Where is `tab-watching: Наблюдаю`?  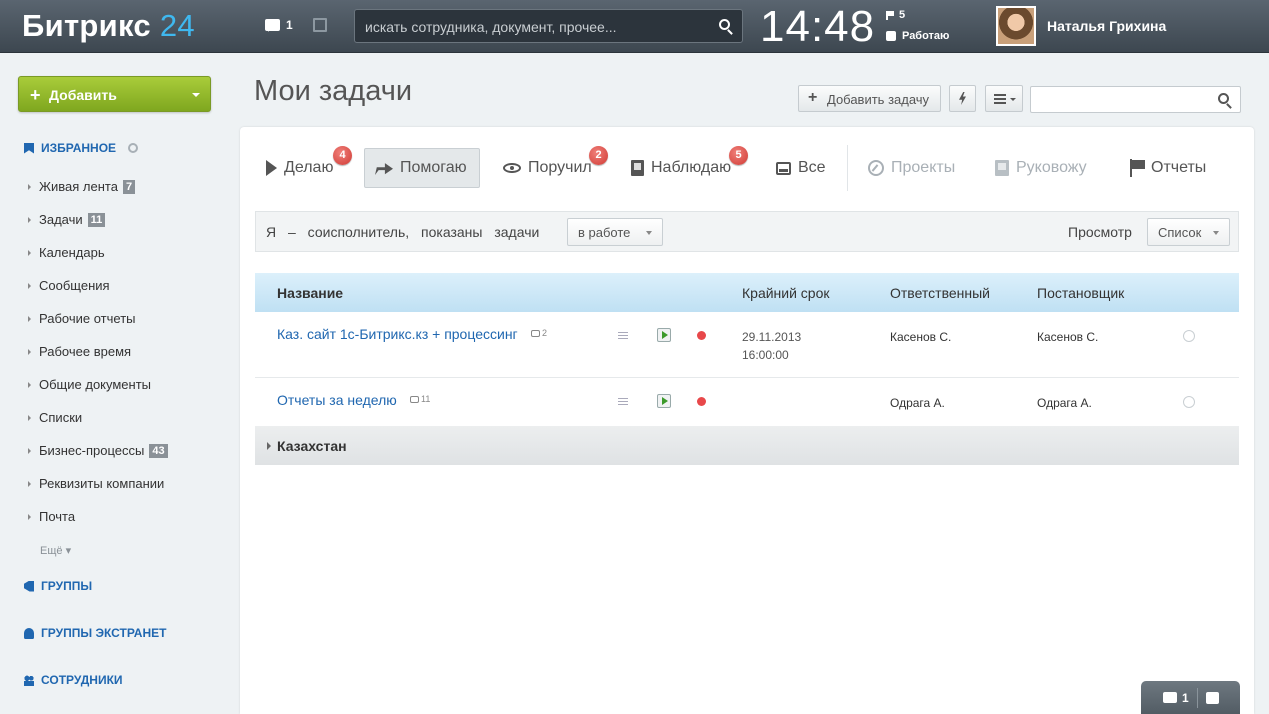 tab-watching: Наблюдаю is located at coordinates (681, 168).